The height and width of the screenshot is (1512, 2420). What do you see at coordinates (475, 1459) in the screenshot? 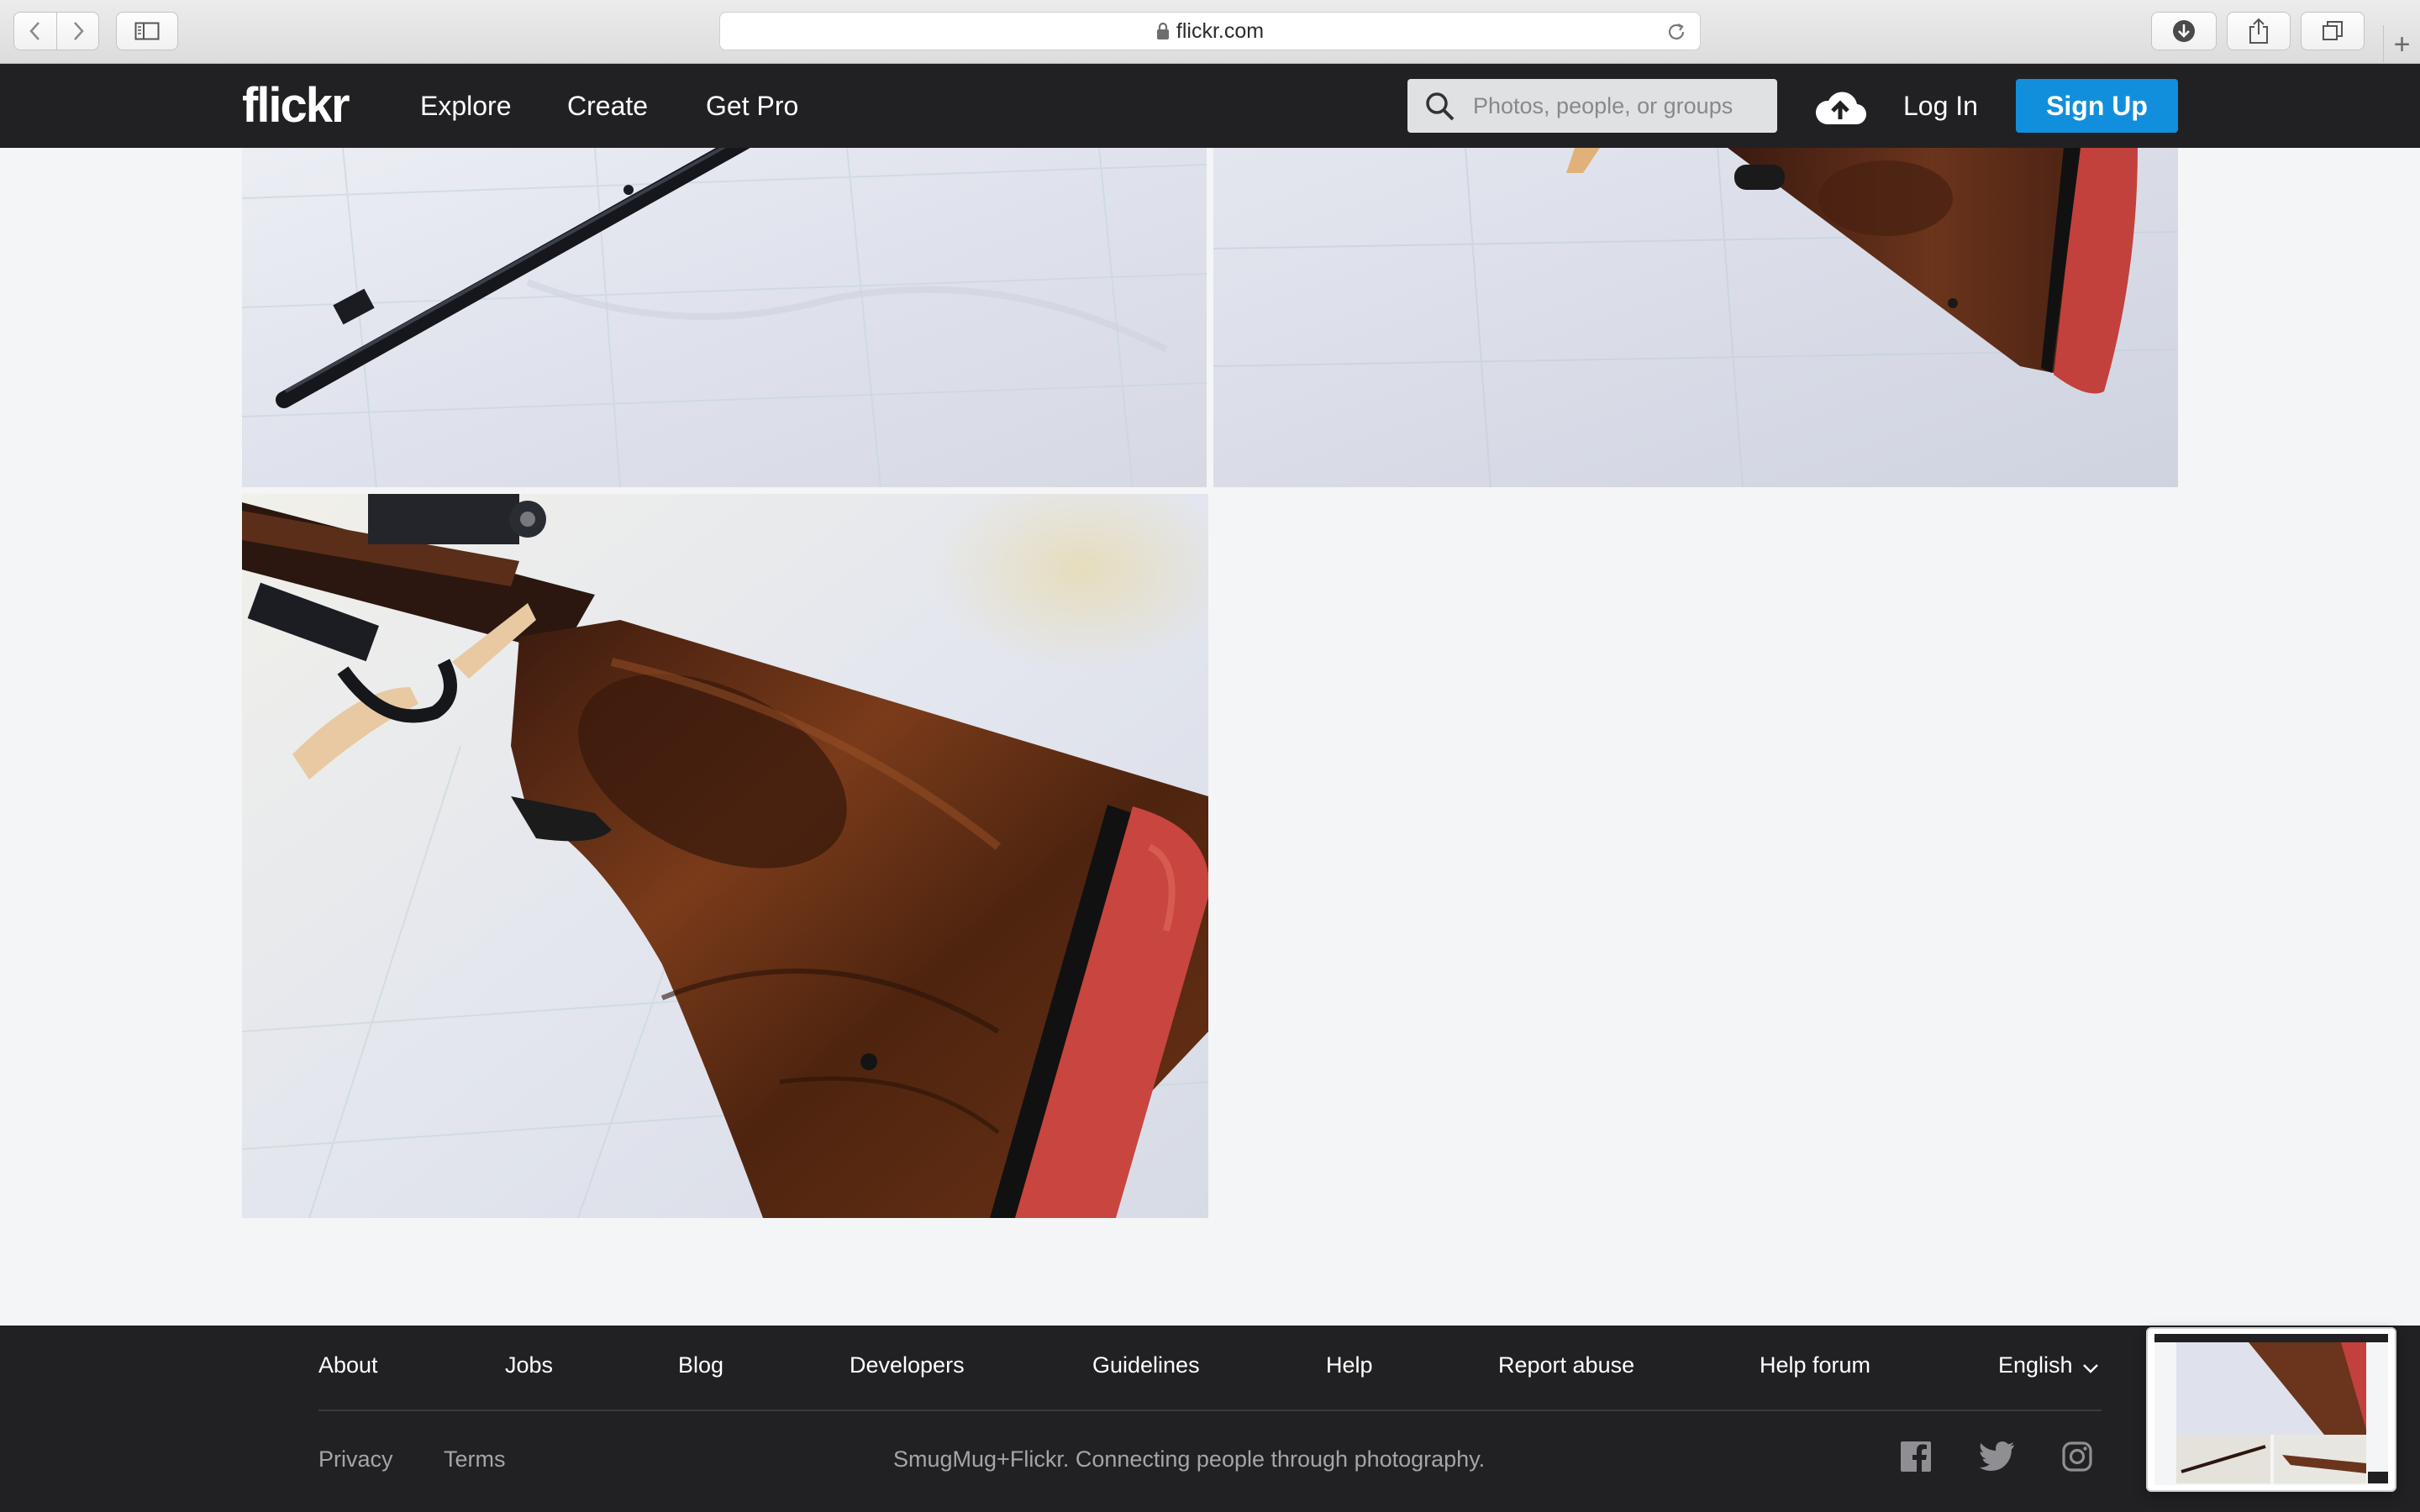
I see `footer-link-terms: Terms` at bounding box center [475, 1459].